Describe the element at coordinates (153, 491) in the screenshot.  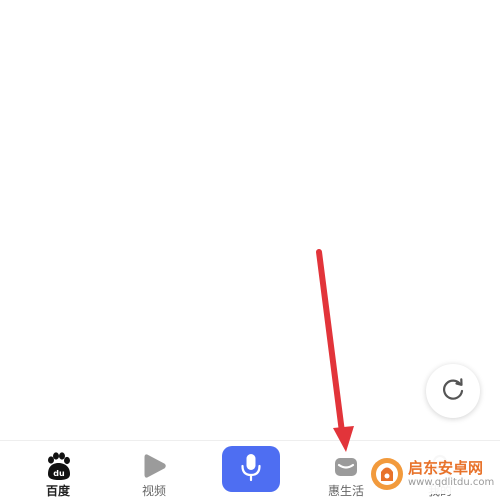
I see `tab-label: 视频` at that location.